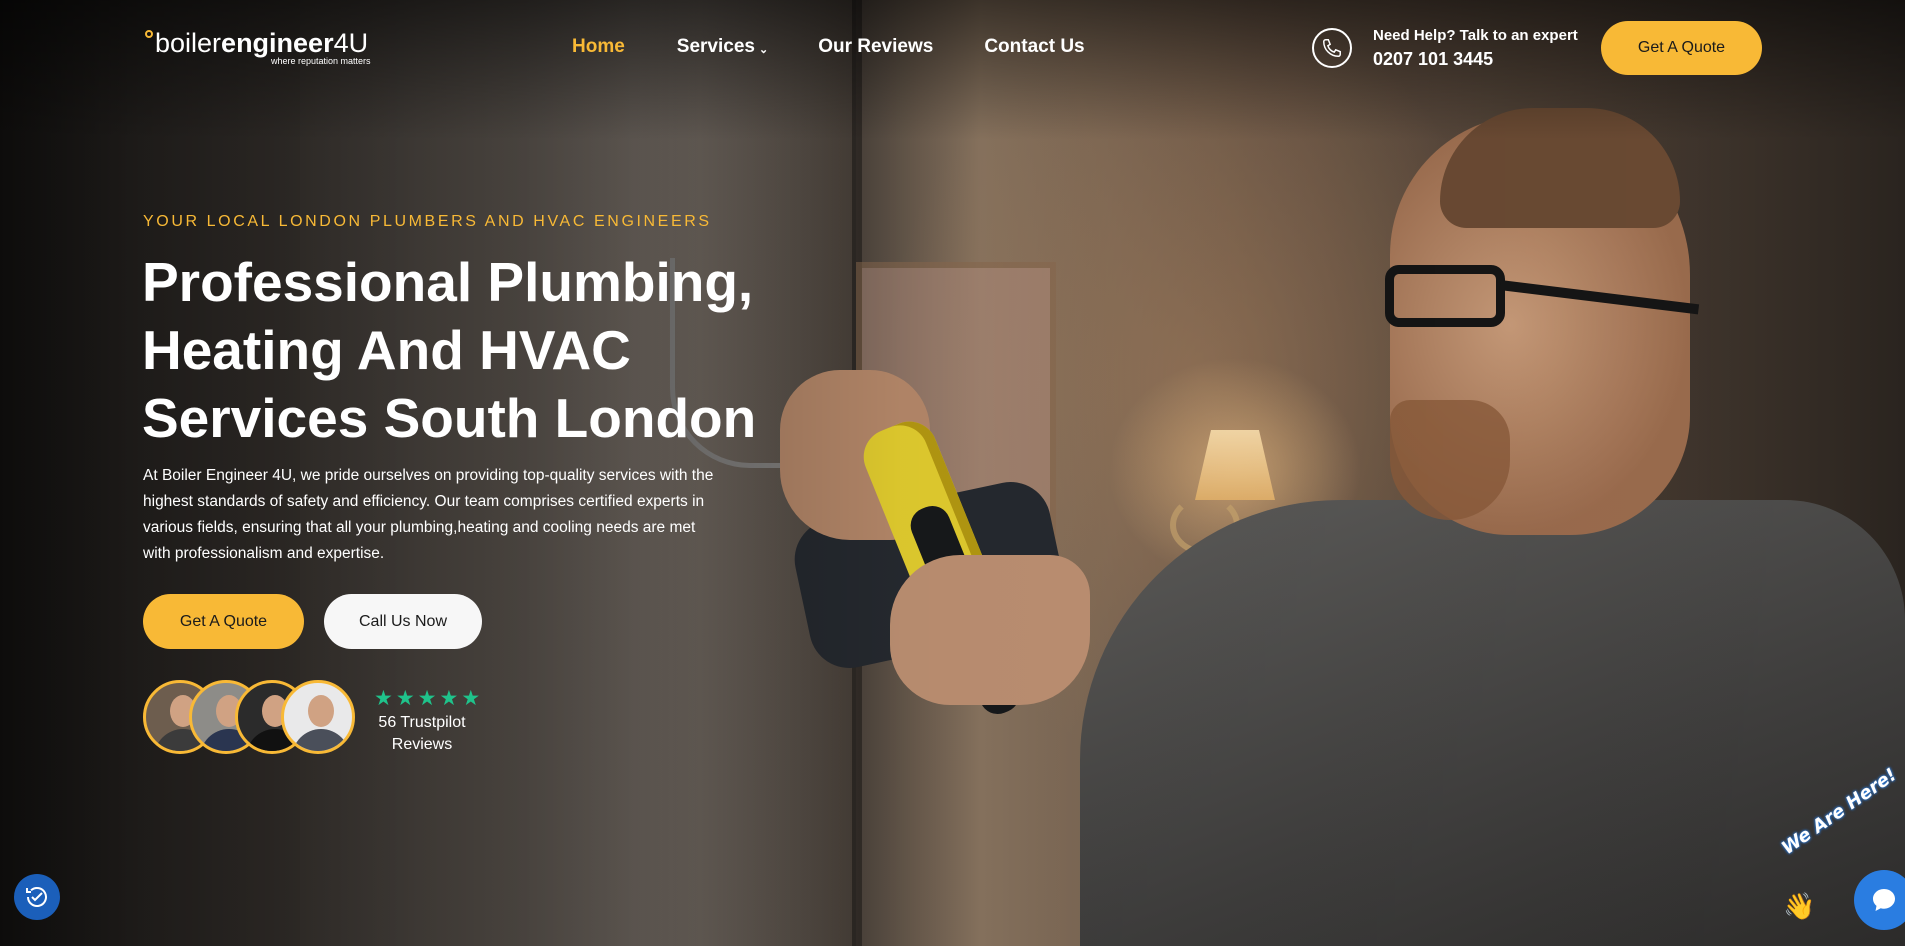 Image resolution: width=1905 pixels, height=946 pixels. I want to click on help-text: Need Help? Talk to an expert, so click(1475, 35).